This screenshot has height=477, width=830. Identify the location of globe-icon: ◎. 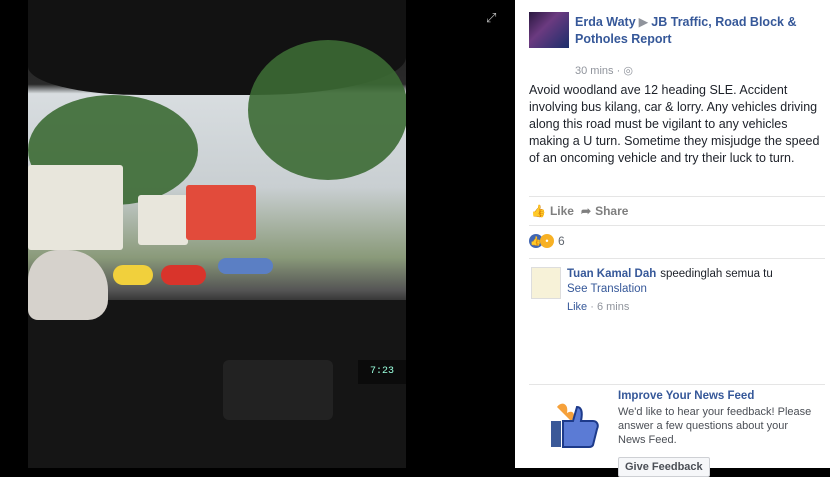
(628, 71).